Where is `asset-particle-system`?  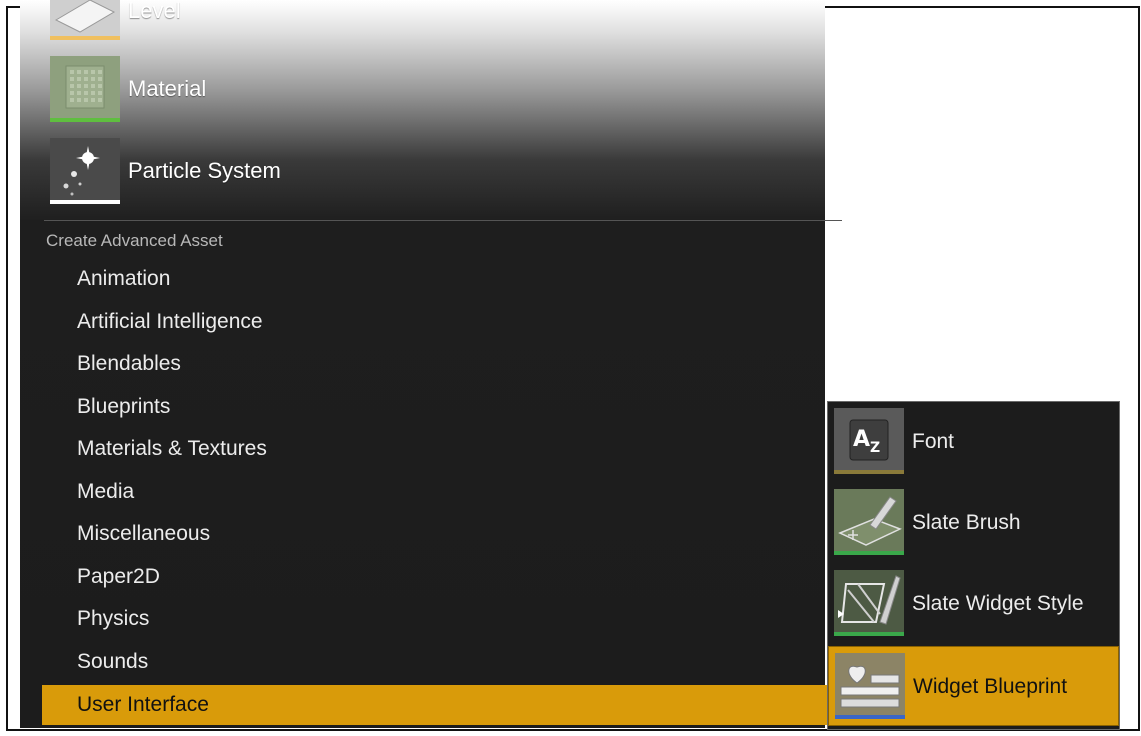
asset-particle-system is located at coordinates (85, 171).